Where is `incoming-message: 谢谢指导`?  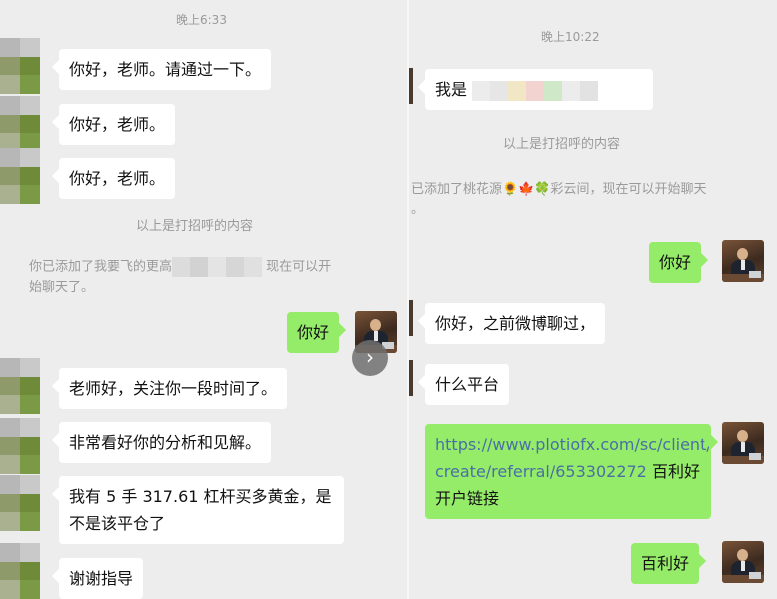 incoming-message: 谢谢指导 is located at coordinates (101, 578).